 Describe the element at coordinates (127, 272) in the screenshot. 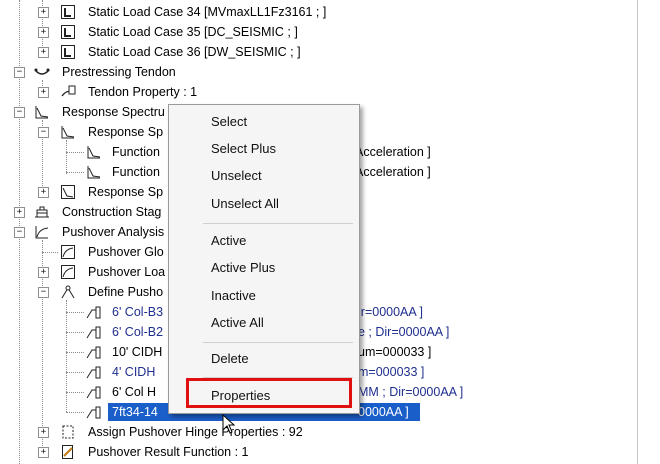

I see `tree-row-label: Pushover Loa` at that location.